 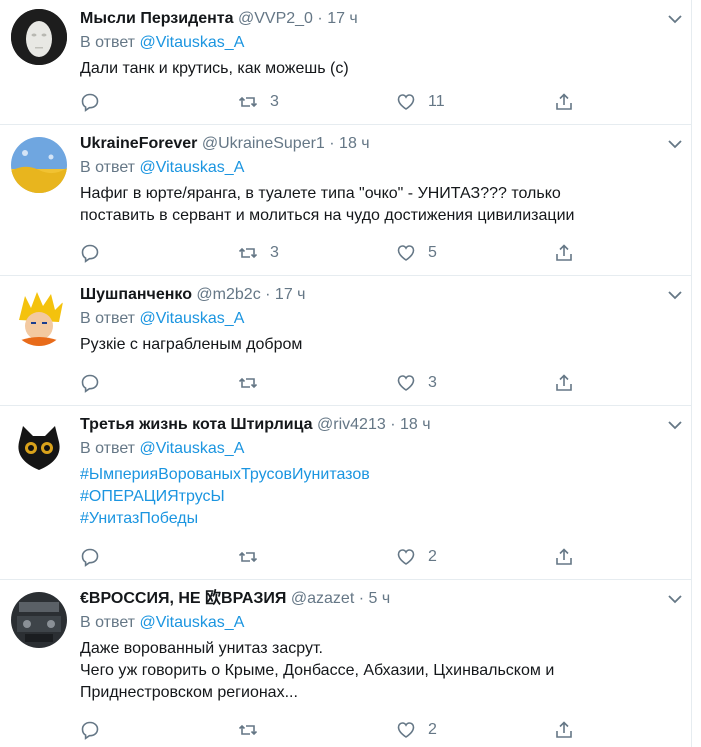 What do you see at coordinates (330, 383) in the screenshot?
I see `tweet-actions: 3` at bounding box center [330, 383].